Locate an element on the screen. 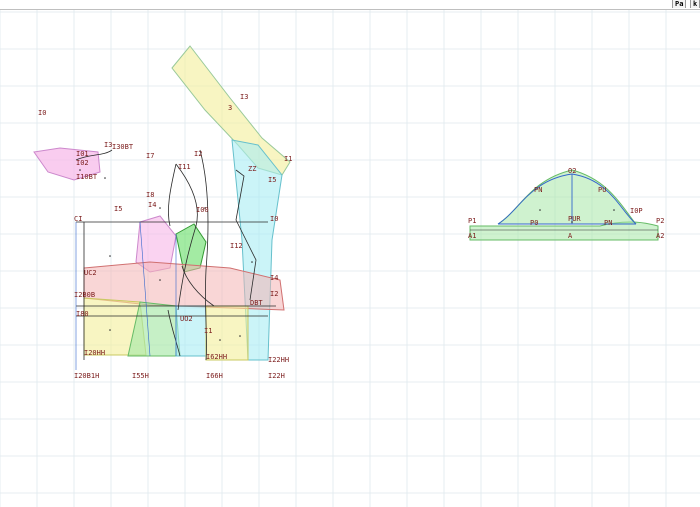 This screenshot has width=700, height=507. point-label: I11 is located at coordinates (184, 167).